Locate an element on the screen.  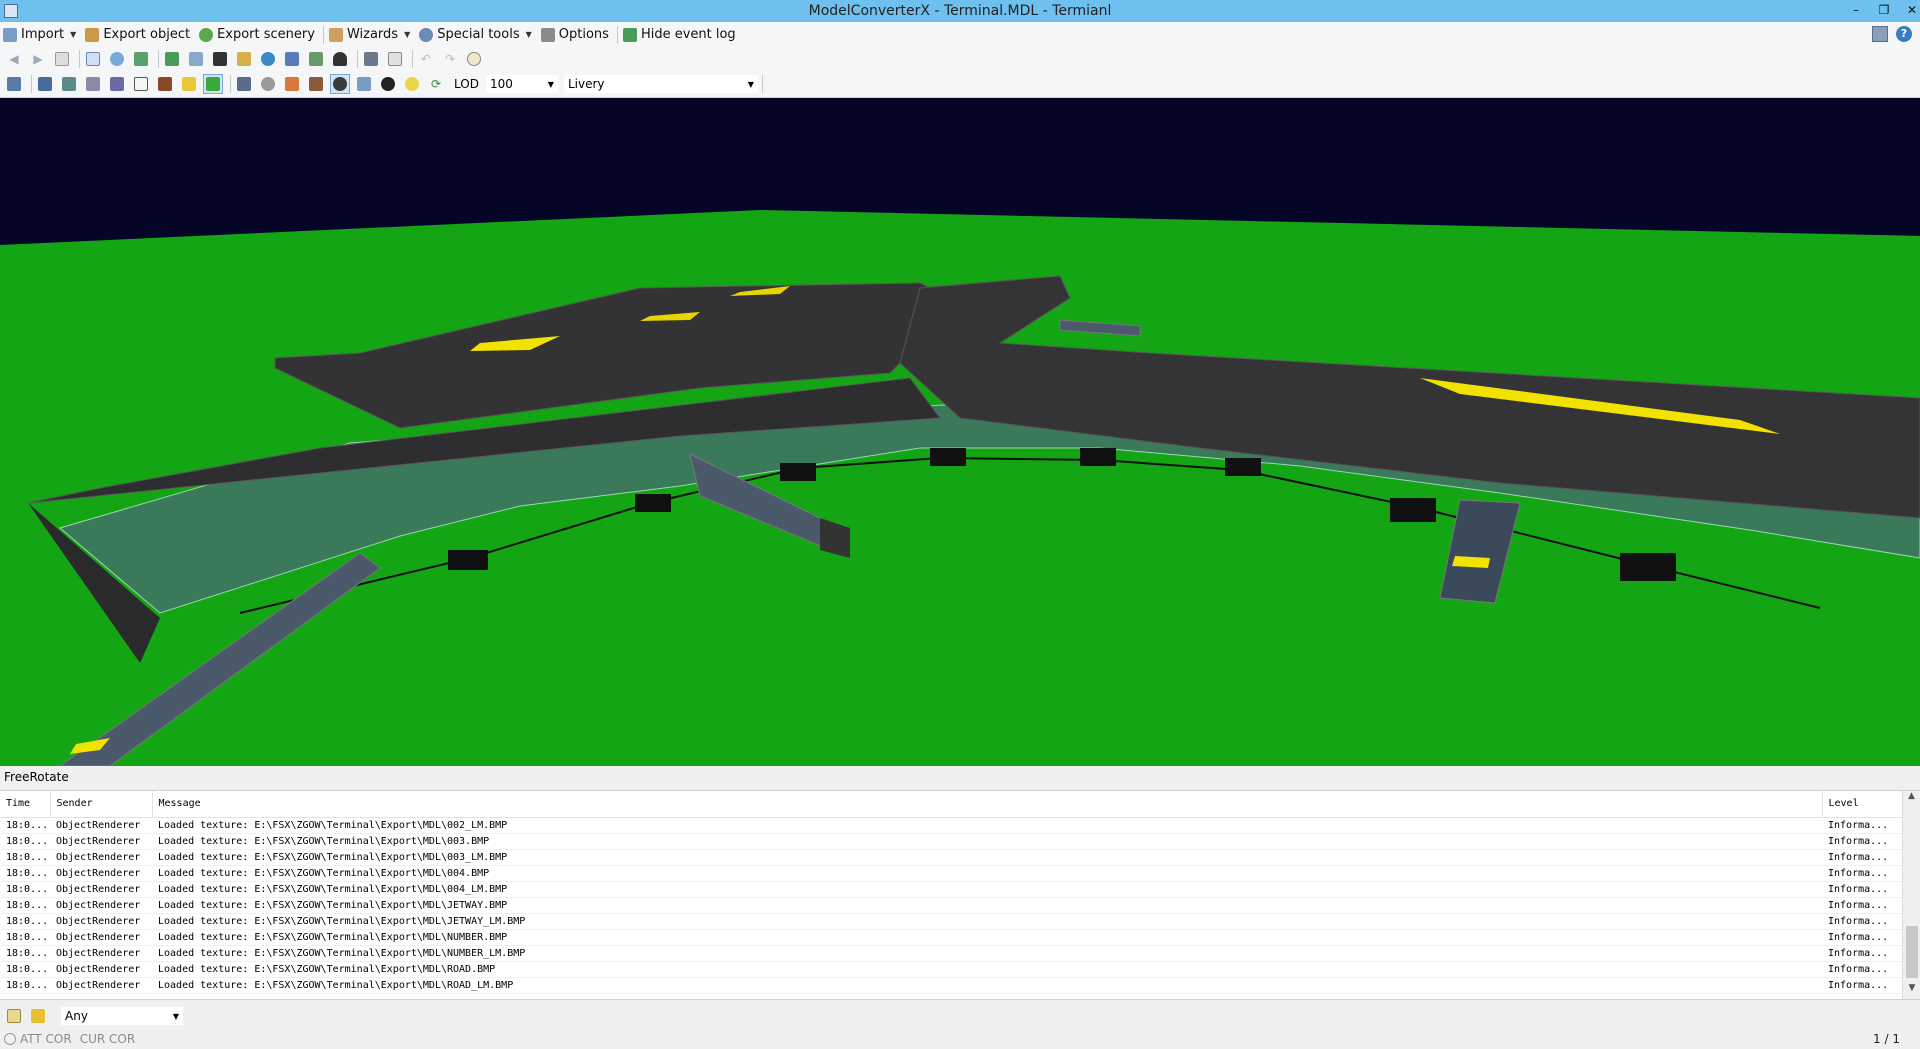
light-icon is located at coordinates (268, 84).